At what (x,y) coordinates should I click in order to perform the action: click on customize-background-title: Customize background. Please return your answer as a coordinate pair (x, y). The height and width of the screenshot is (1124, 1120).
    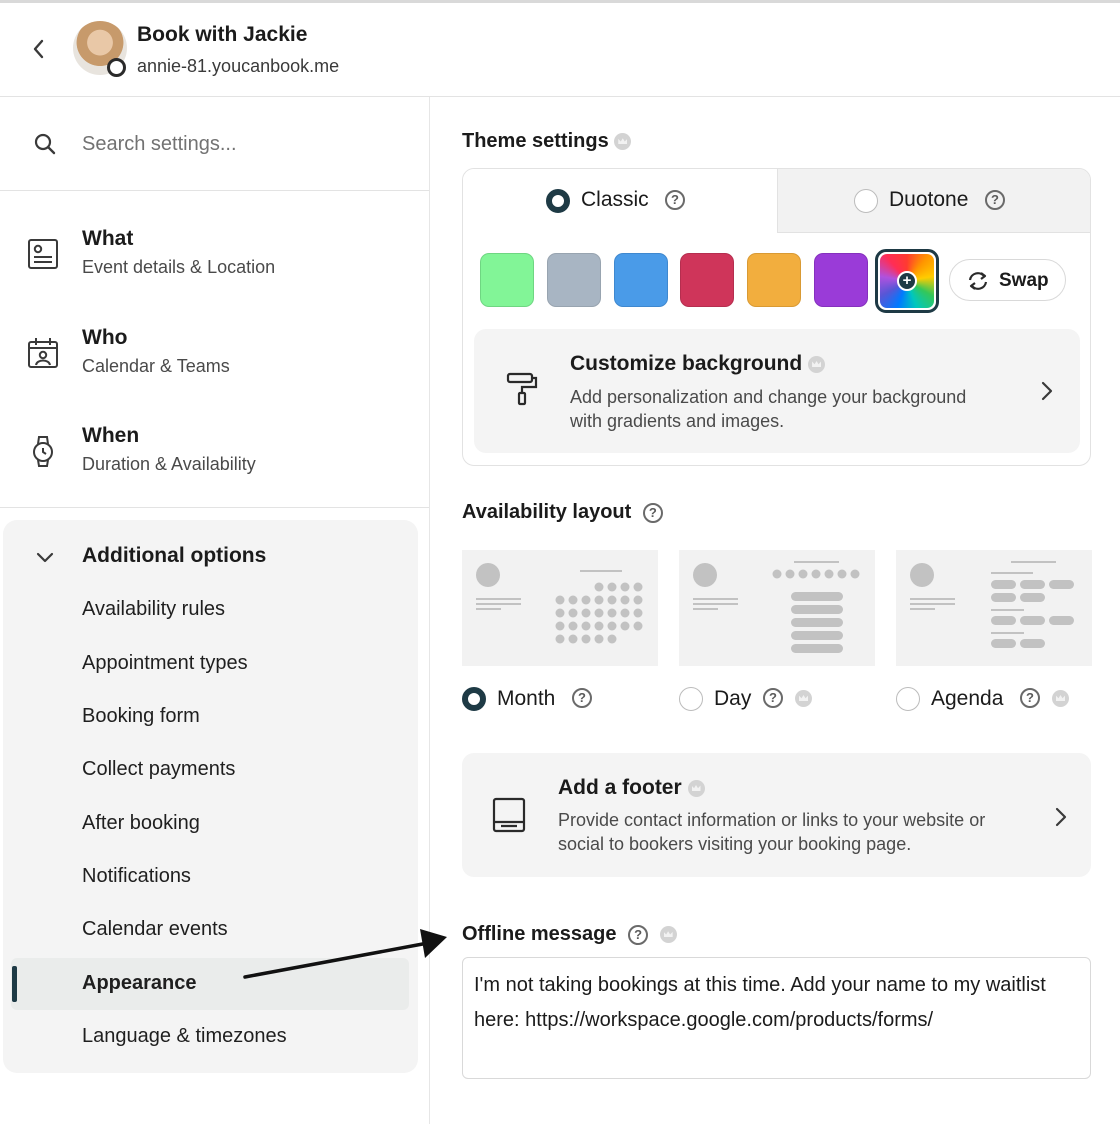
    Looking at the image, I should click on (698, 364).